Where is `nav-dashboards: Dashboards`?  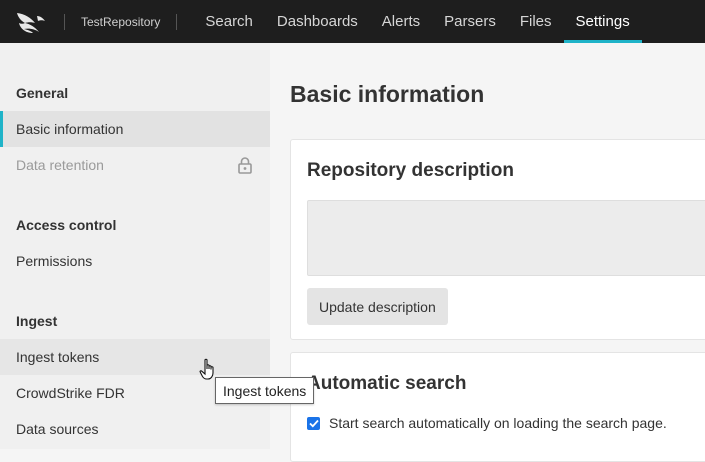
nav-dashboards: Dashboards is located at coordinates (317, 21).